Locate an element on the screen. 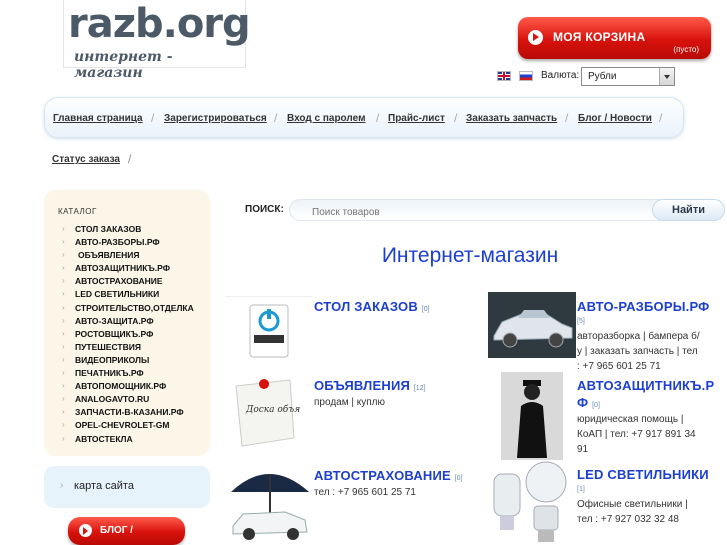  product-image-led is located at coordinates (532, 502).